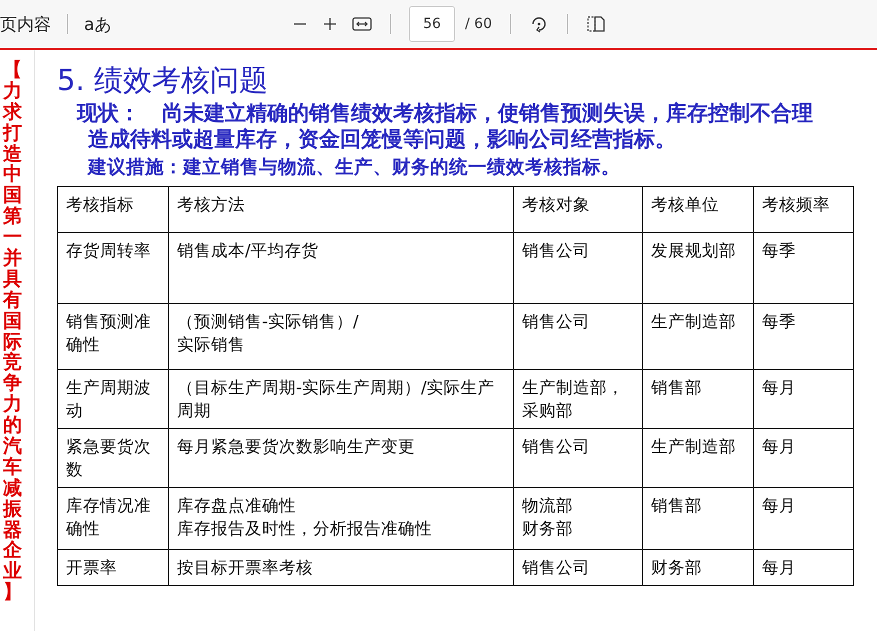 This screenshot has width=877, height=631. I want to click on page-total: / 60, so click(478, 24).